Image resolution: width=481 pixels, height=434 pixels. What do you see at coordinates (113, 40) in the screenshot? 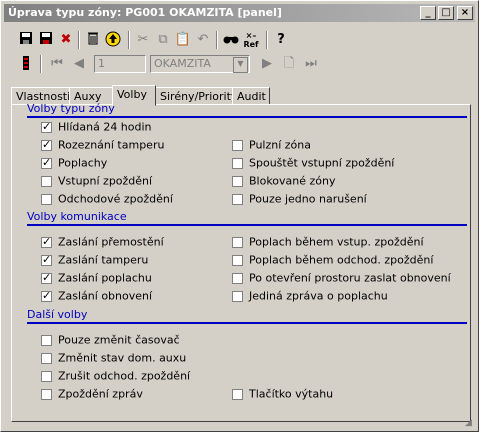
I see `upload-icon` at bounding box center [113, 40].